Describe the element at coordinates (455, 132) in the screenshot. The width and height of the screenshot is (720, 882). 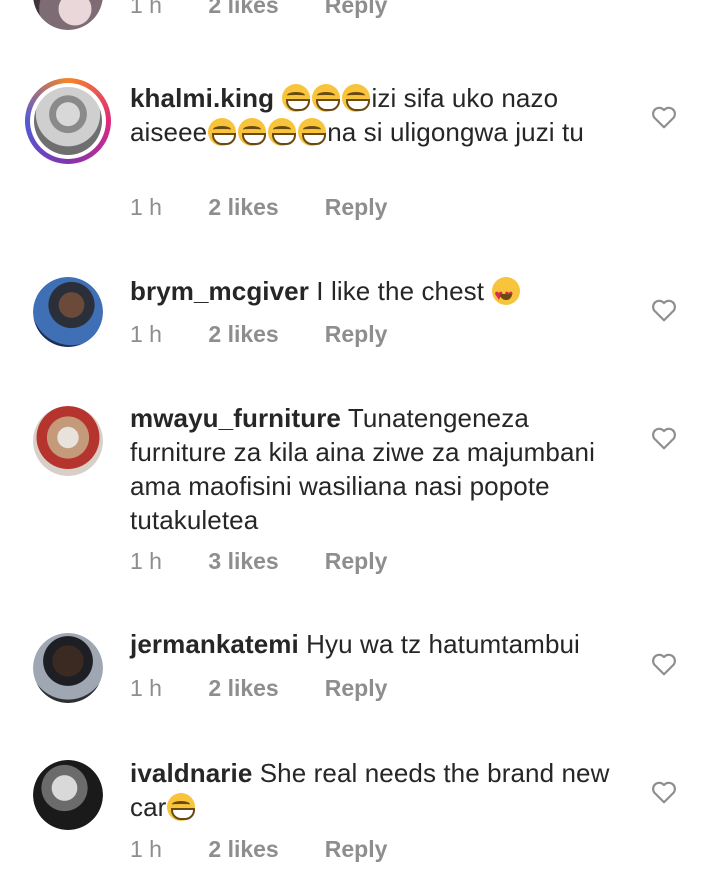
I see `comment-body: na si uligongwa juzi tu` at that location.